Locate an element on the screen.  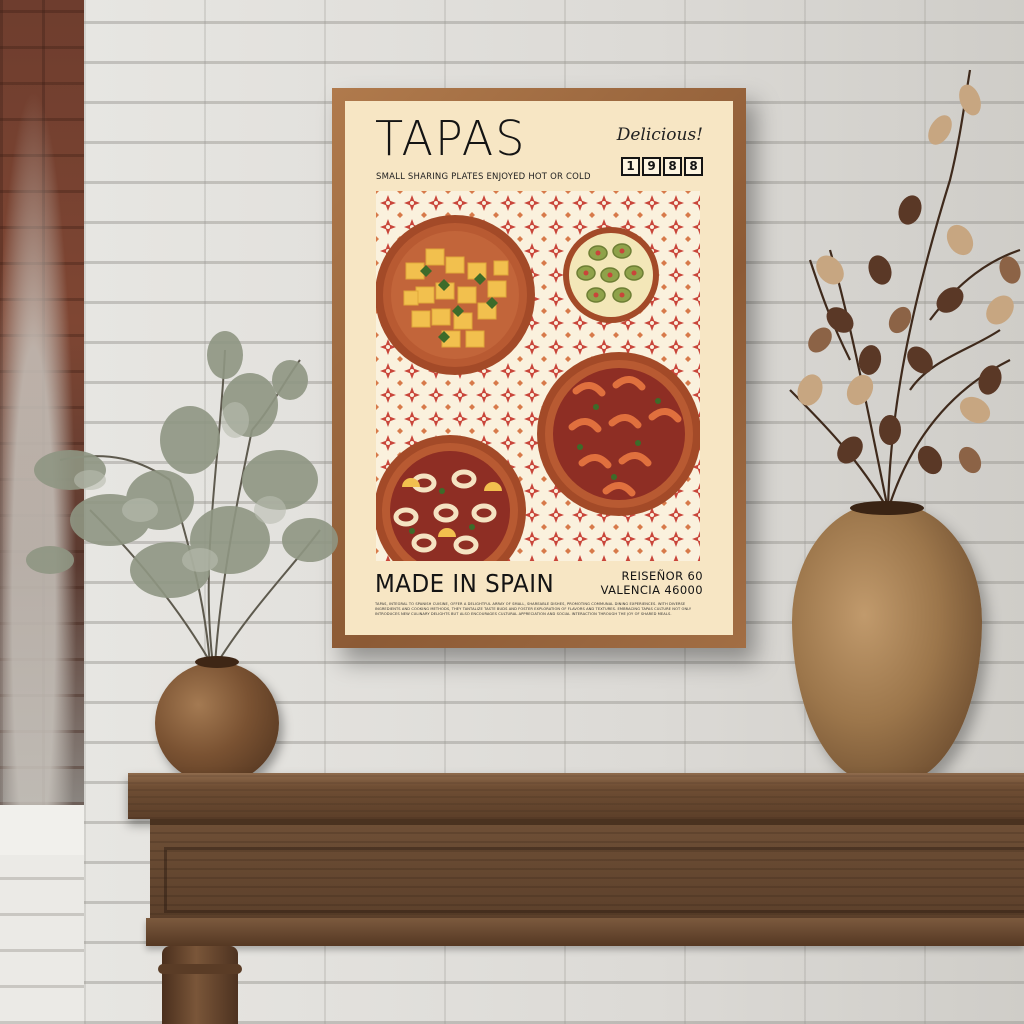
wooden-shelf-top is located at coordinates (576, 796).